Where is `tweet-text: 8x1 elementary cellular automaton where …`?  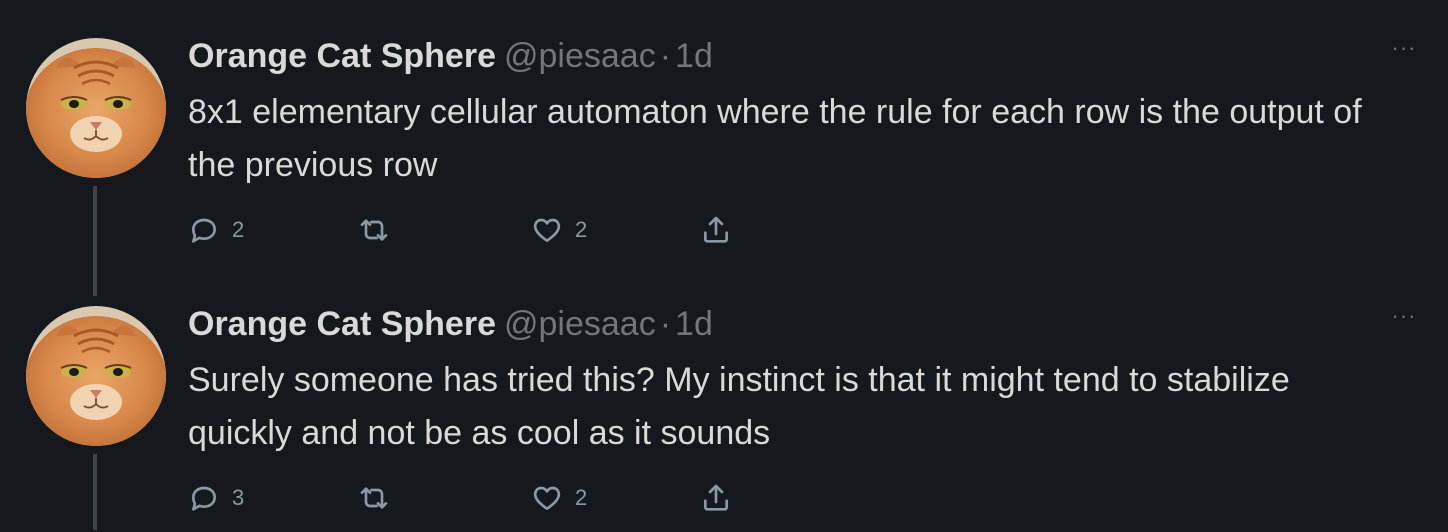
tweet-text: 8x1 elementary cellular automaton where … is located at coordinates (775, 138).